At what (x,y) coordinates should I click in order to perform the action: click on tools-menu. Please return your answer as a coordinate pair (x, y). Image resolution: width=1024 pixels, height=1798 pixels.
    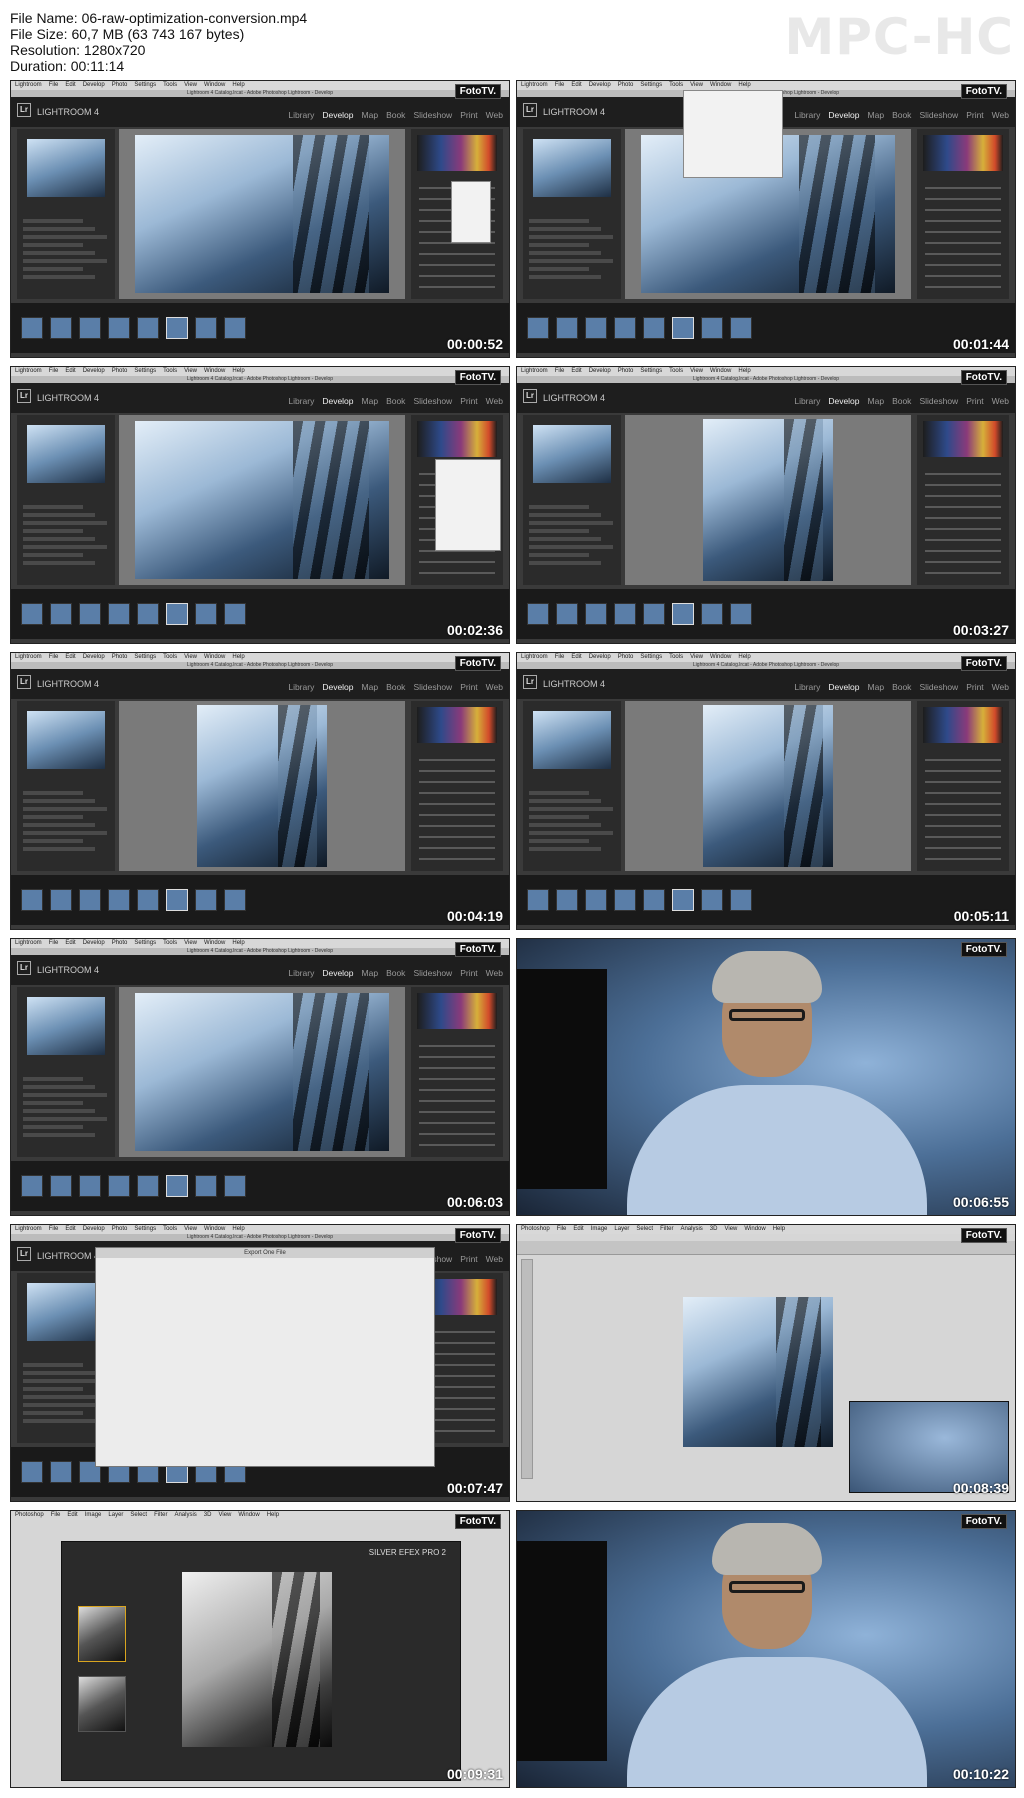
    Looking at the image, I should click on (733, 134).